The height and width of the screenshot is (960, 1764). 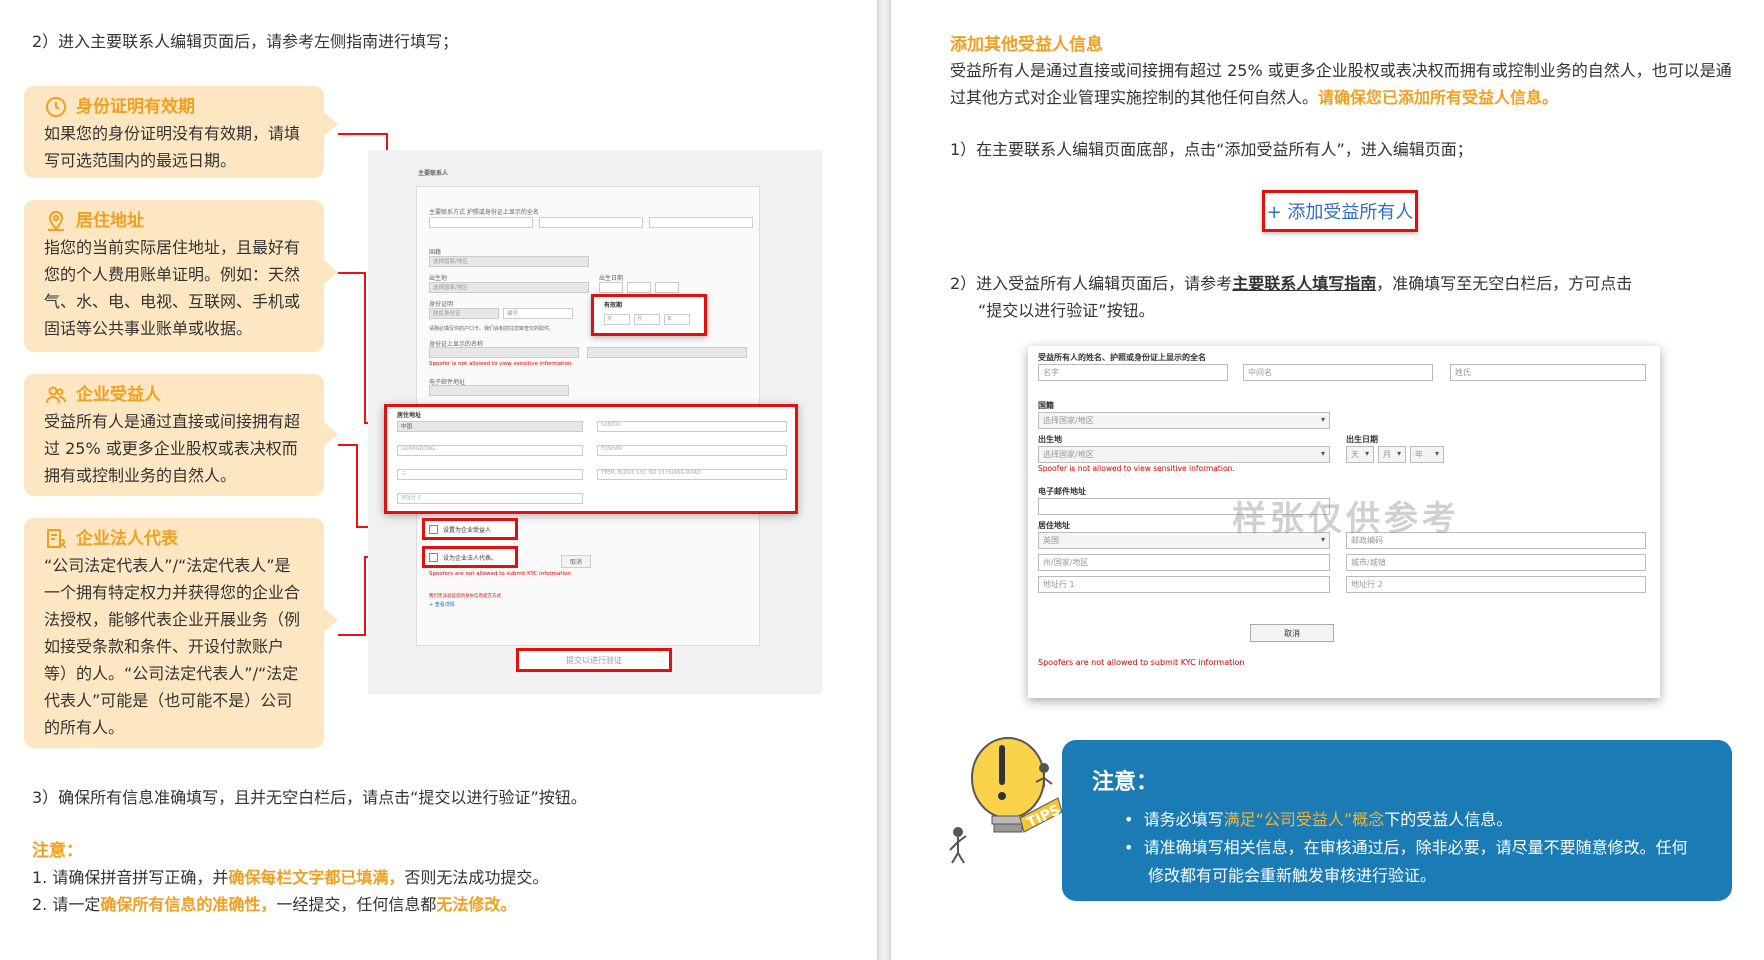 I want to click on right-step1-text: 1）在主要联系人编辑页面底部，点击“添加受益所有人”，进入编辑页面；, so click(x=1211, y=149).